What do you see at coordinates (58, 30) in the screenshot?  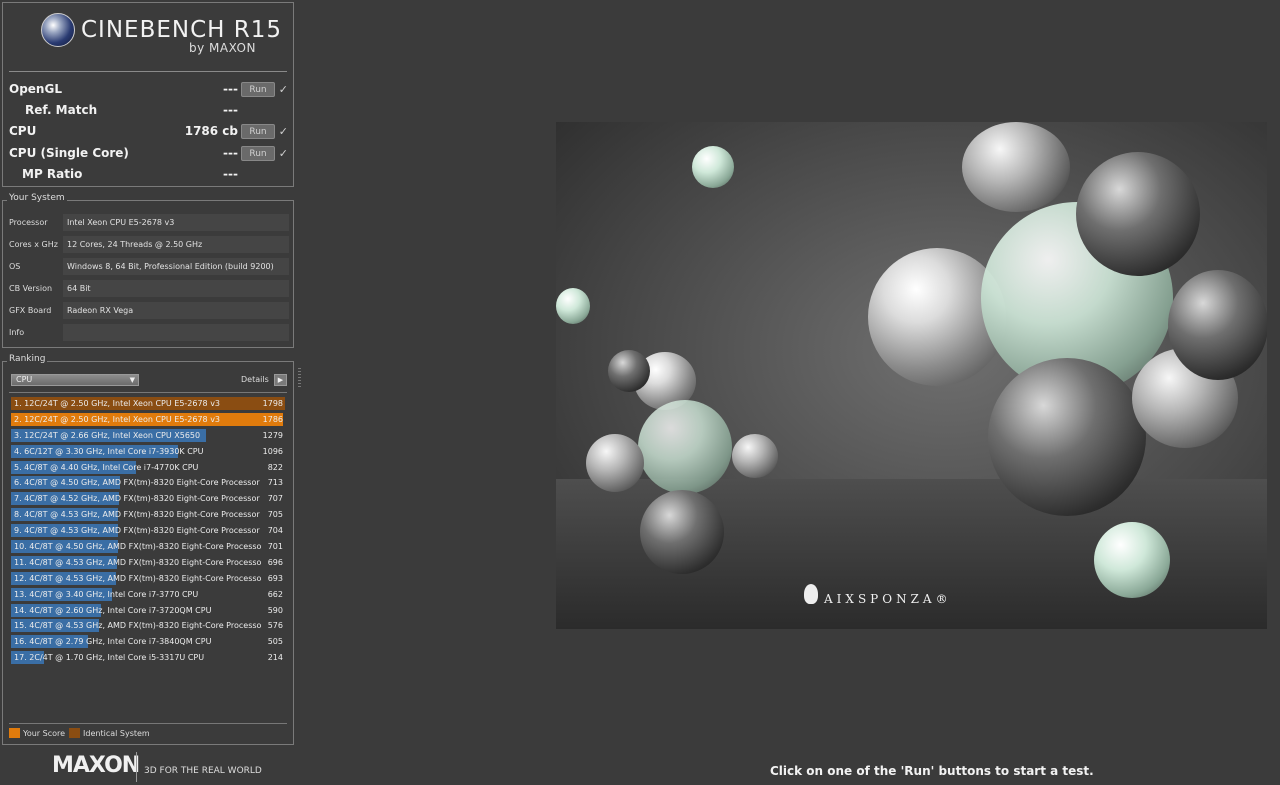 I see `cinebench-logo-icon` at bounding box center [58, 30].